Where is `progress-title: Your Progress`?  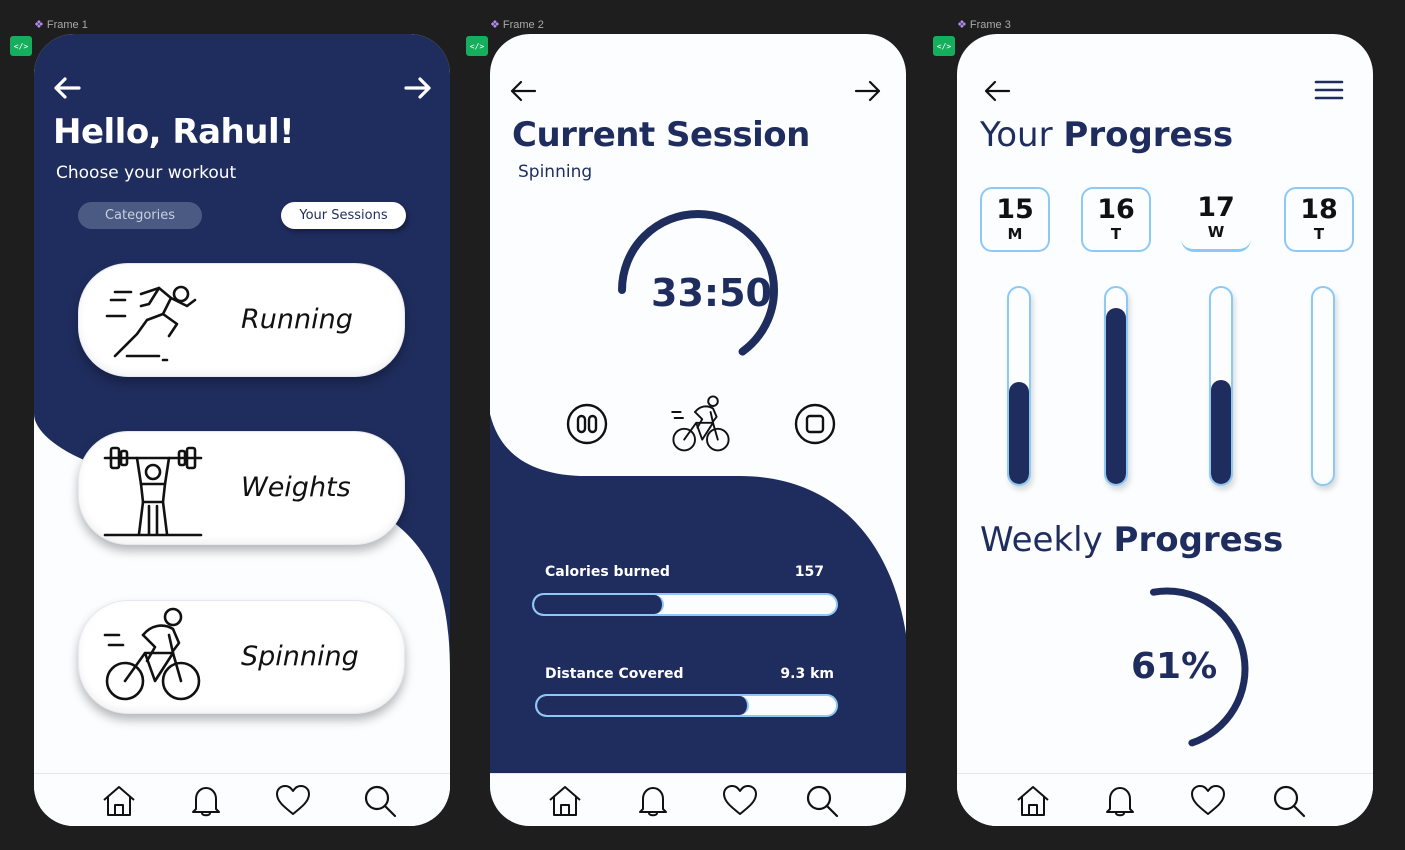 progress-title: Your Progress is located at coordinates (1106, 135).